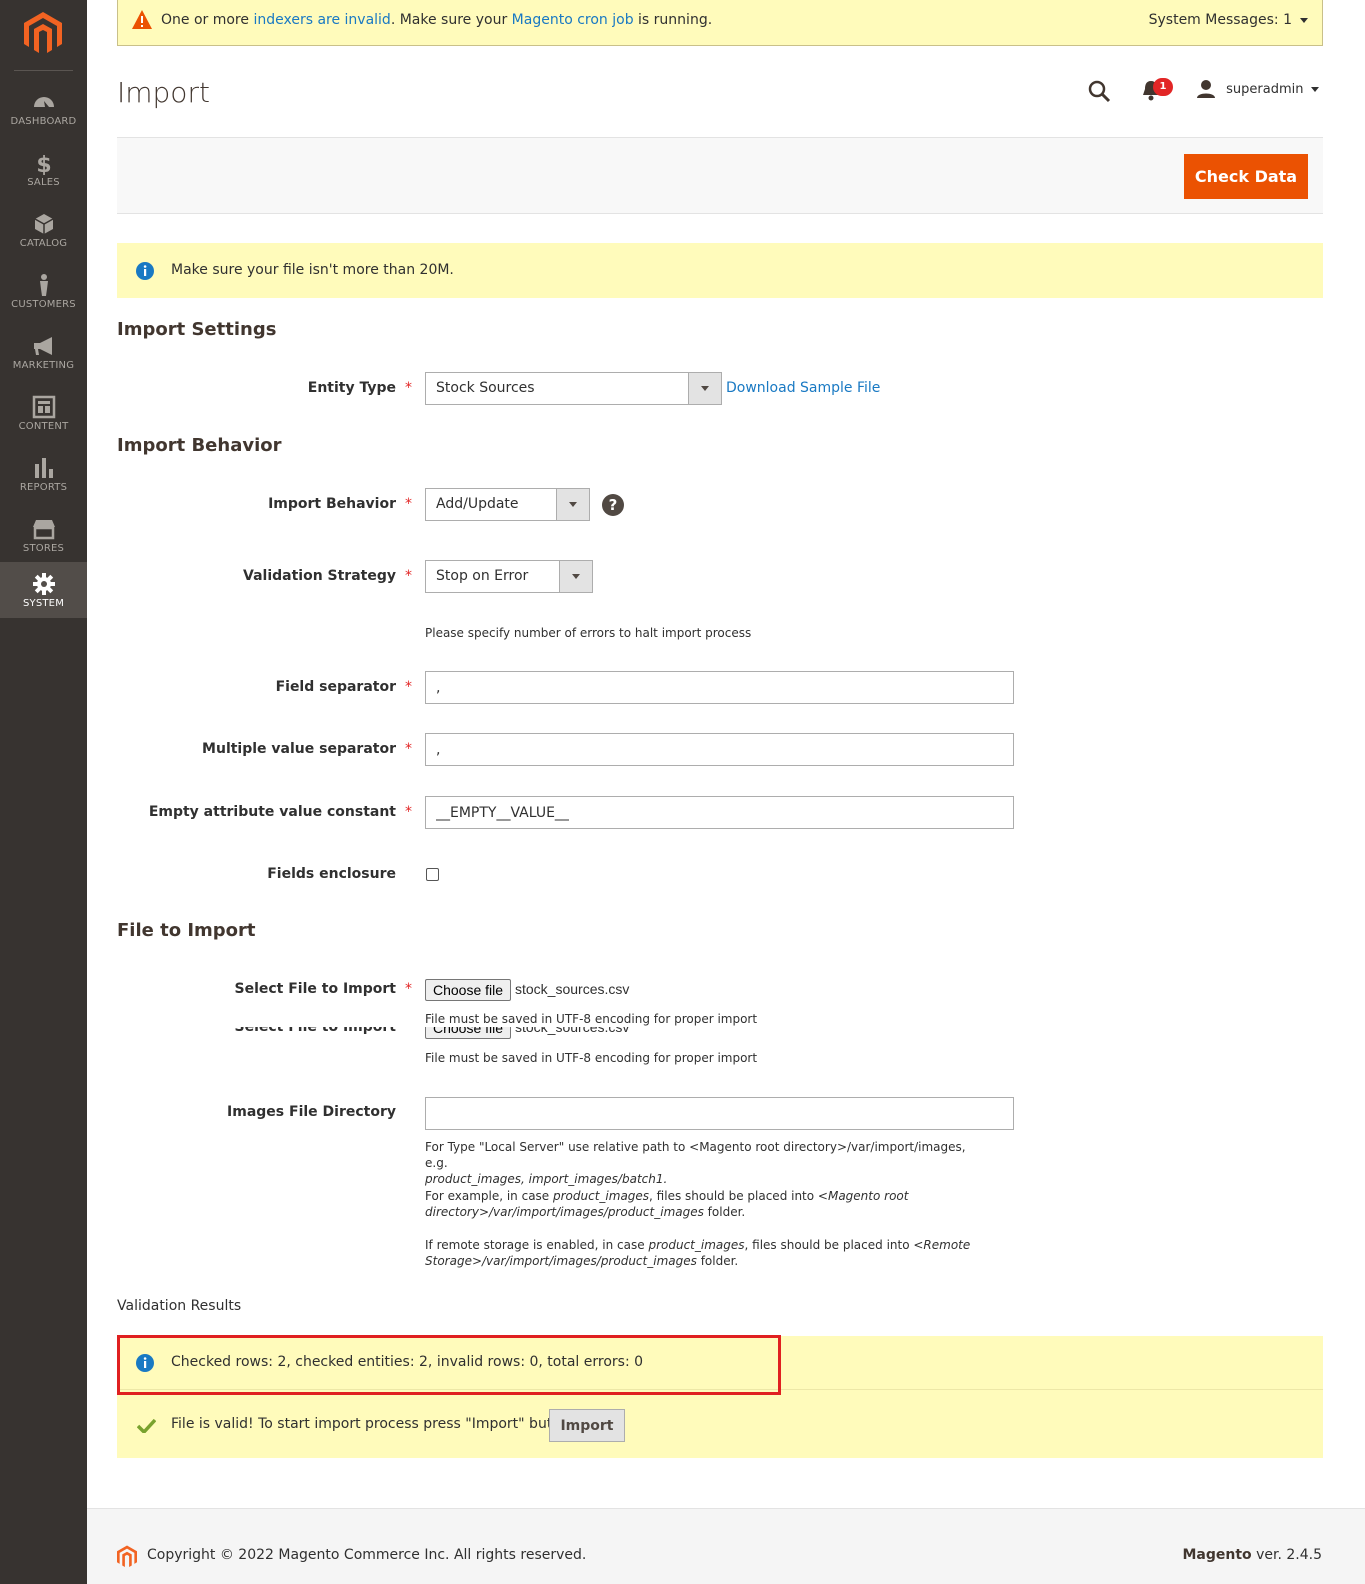 The height and width of the screenshot is (1584, 1365). What do you see at coordinates (43, 285) in the screenshot?
I see `person-icon` at bounding box center [43, 285].